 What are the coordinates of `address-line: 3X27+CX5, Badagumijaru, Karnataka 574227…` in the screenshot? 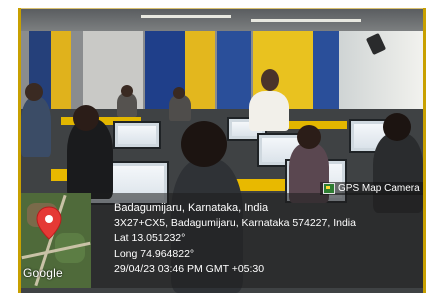 It's located at (235, 223).